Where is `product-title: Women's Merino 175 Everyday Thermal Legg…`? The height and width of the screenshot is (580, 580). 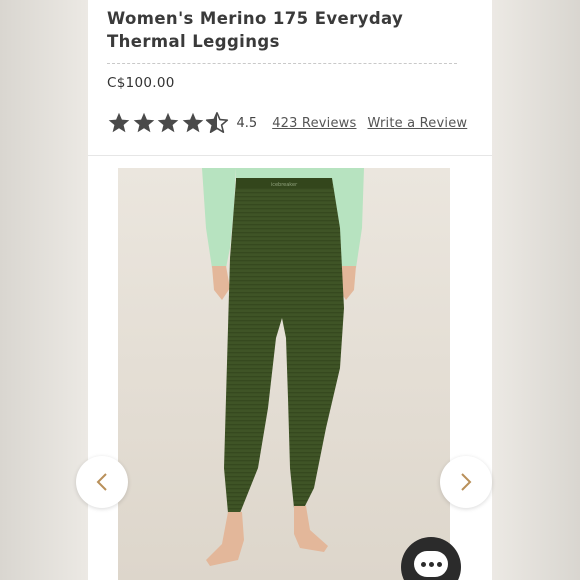
product-title: Women's Merino 175 Everyday Thermal Legg… is located at coordinates (255, 30).